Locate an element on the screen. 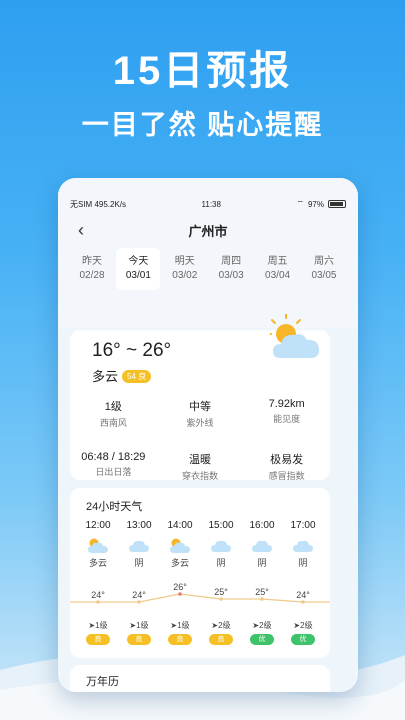 This screenshot has height=720, width=405. hour-column: 12:00 多云 is located at coordinates (98, 544).